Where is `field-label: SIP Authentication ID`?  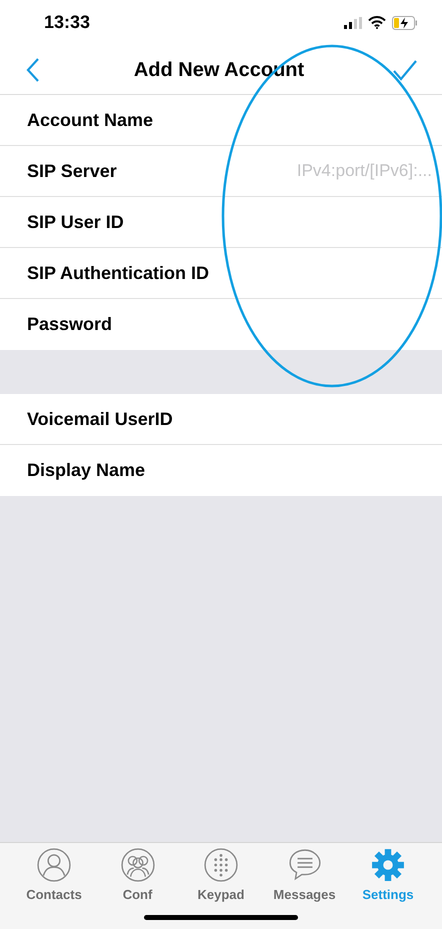
field-label: SIP Authentication ID is located at coordinates (118, 273).